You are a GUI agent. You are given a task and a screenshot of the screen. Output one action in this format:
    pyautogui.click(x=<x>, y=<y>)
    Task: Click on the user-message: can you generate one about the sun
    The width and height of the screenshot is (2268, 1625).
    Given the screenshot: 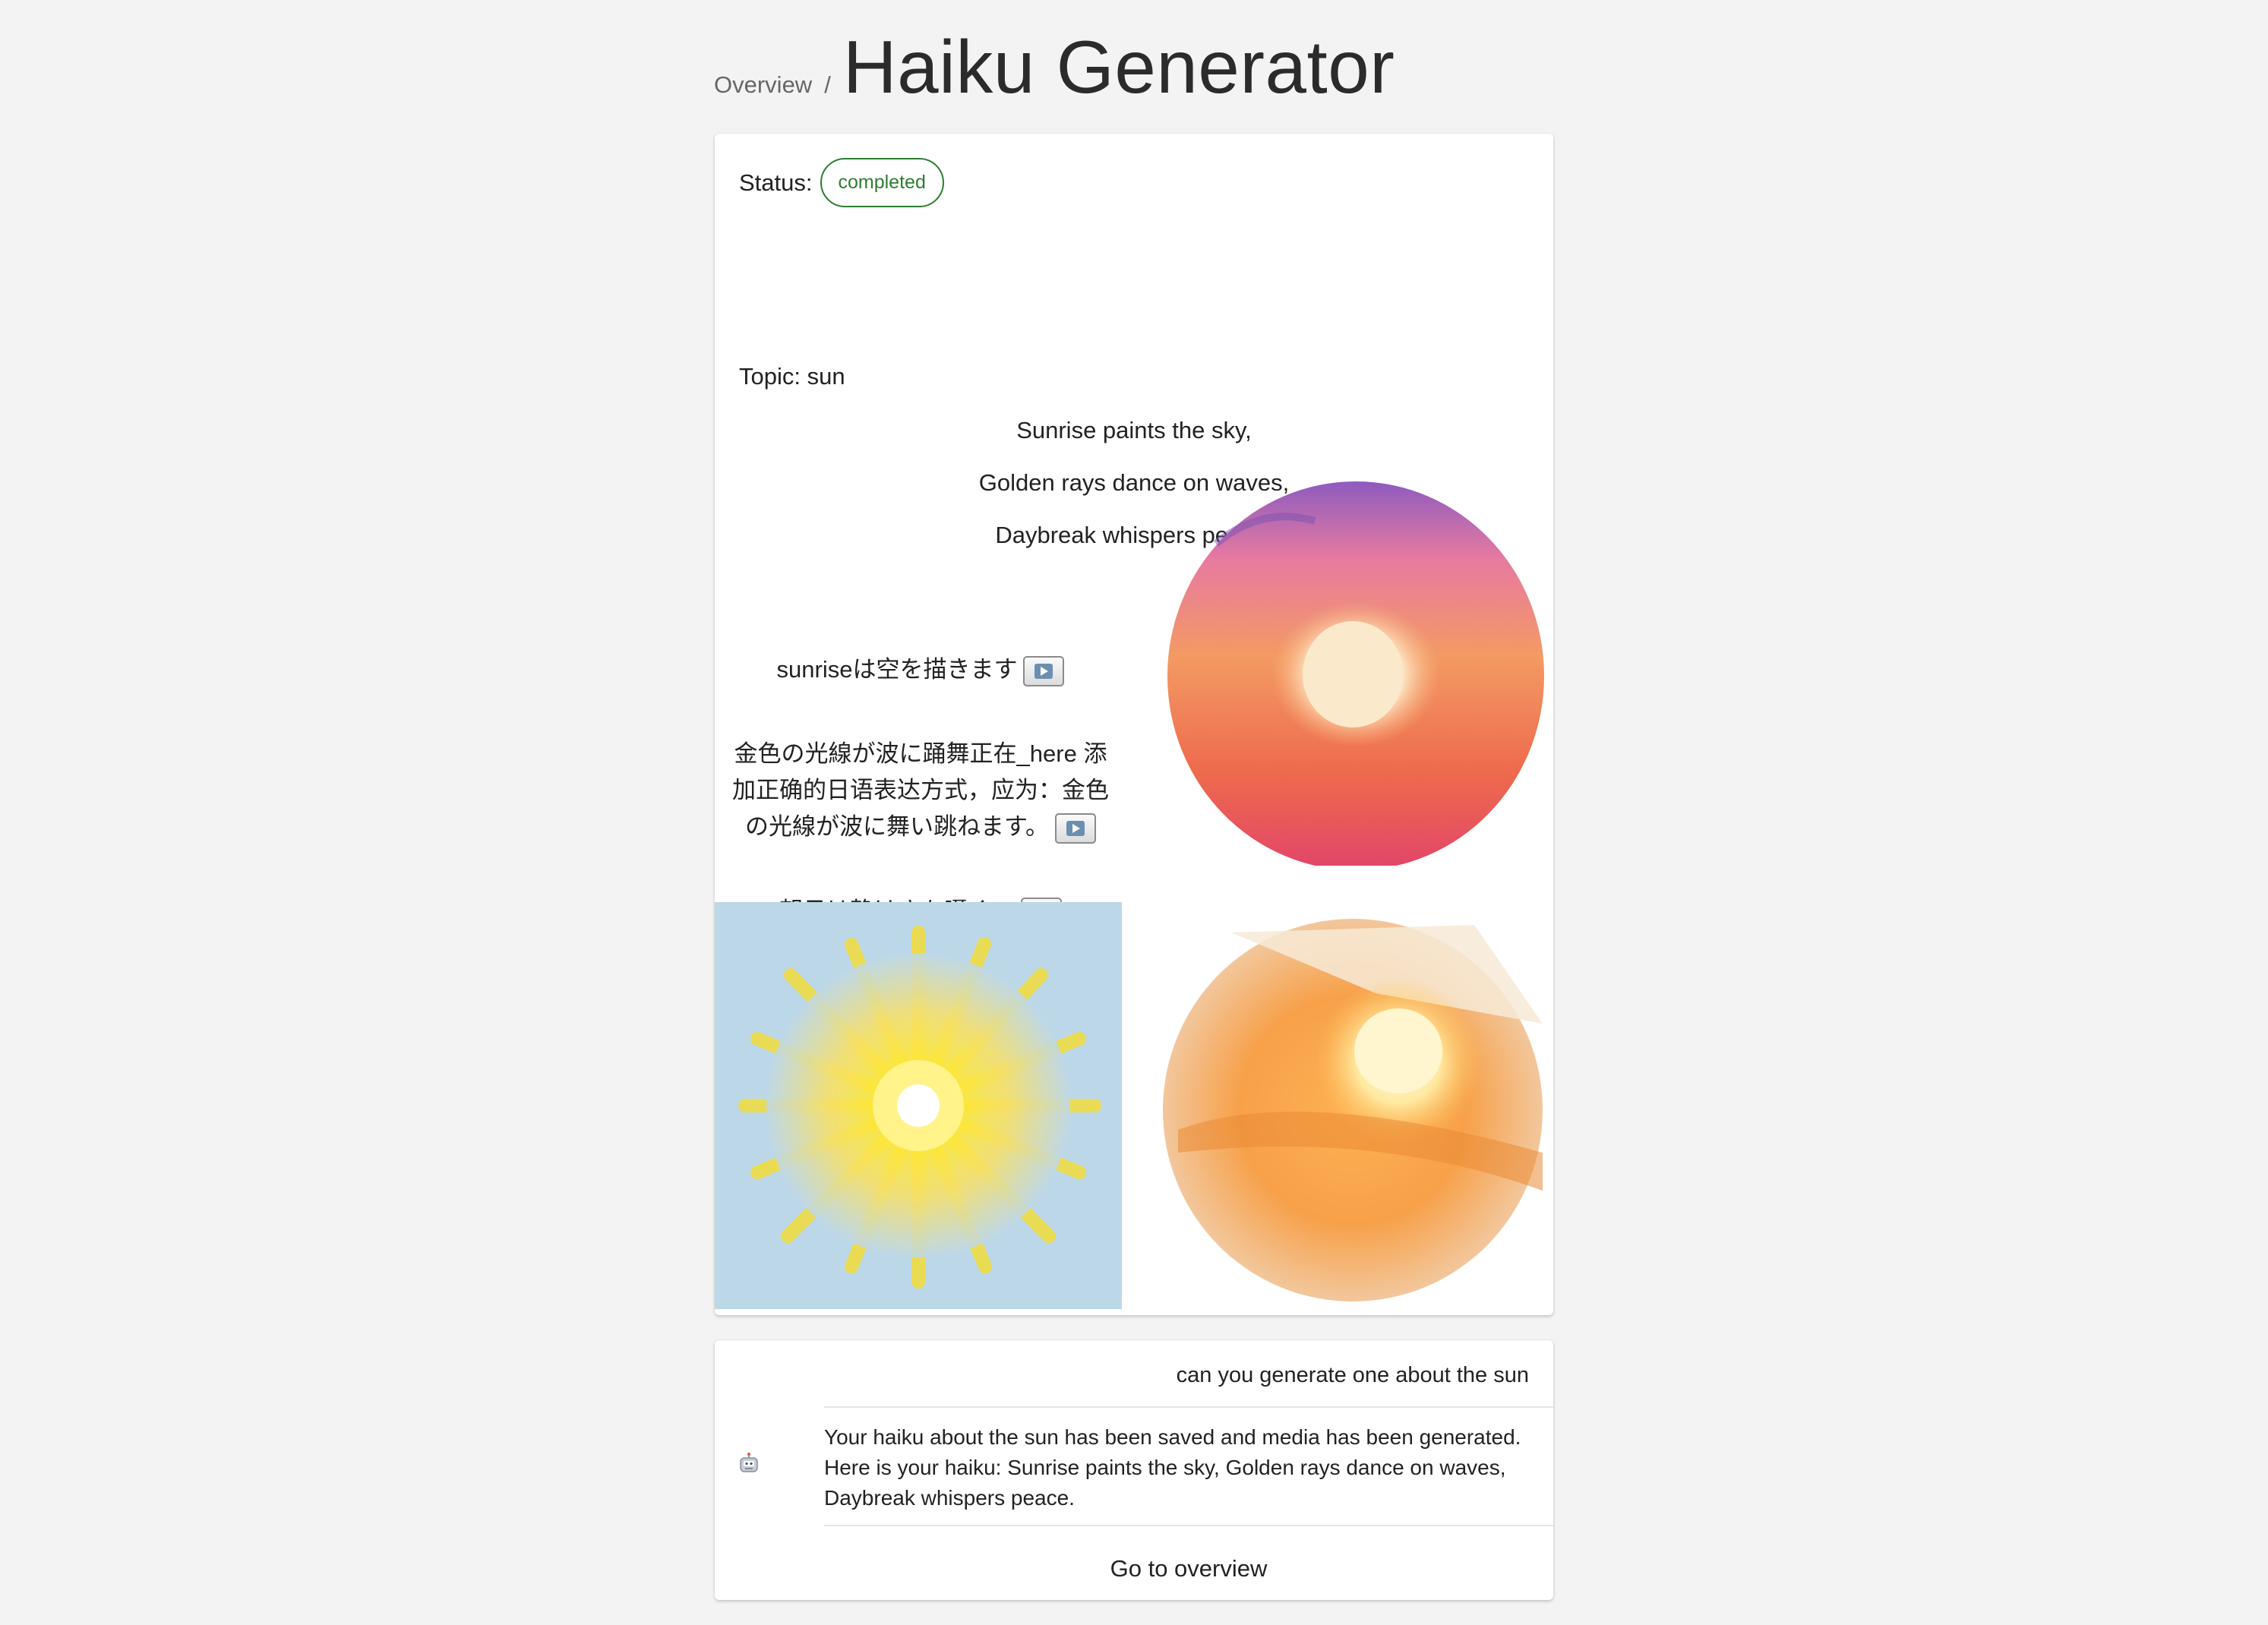 What is the action you would take?
    pyautogui.click(x=1352, y=1375)
    